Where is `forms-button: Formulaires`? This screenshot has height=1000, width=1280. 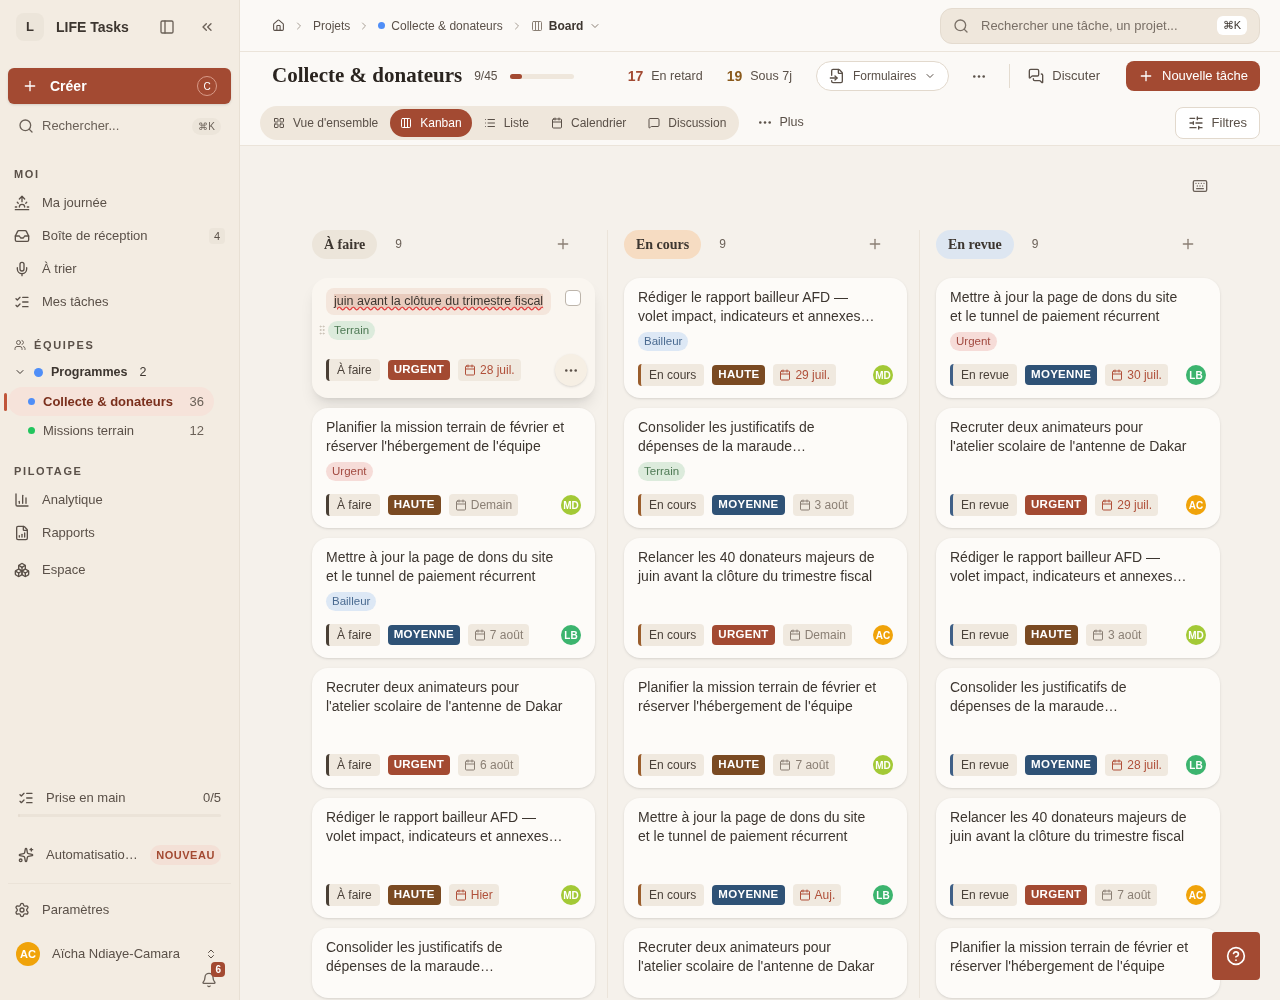 forms-button: Formulaires is located at coordinates (882, 76).